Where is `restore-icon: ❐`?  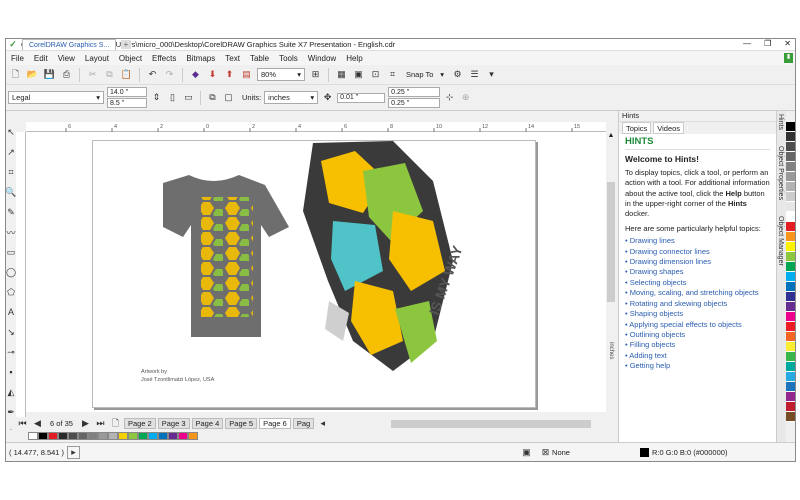
restore-icon: ❐ is located at coordinates (767, 43).